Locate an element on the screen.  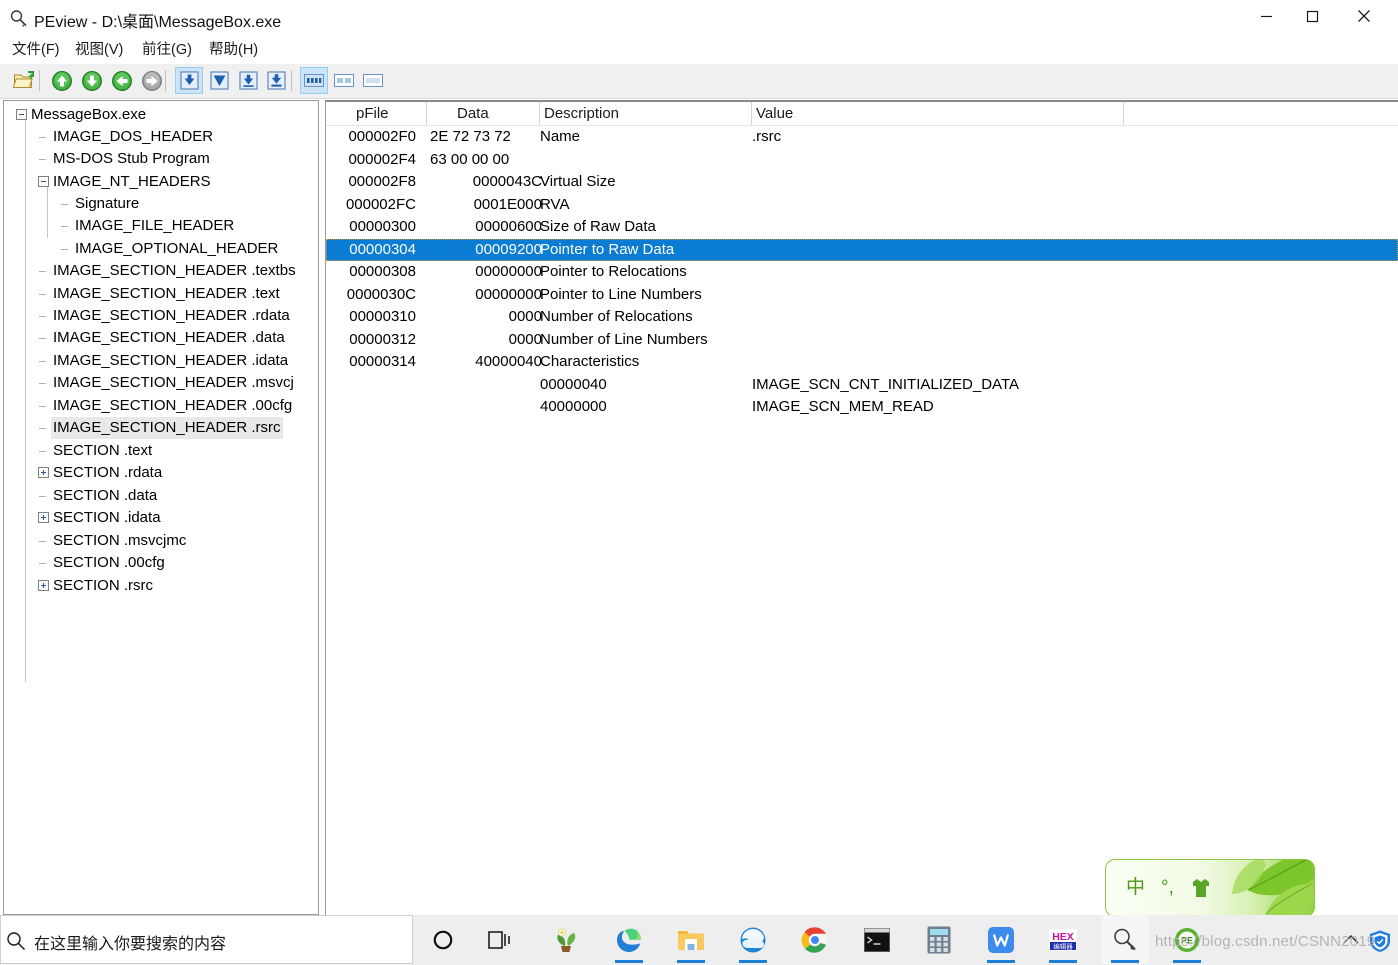
column-header-pfile: pFile is located at coordinates (372, 113).